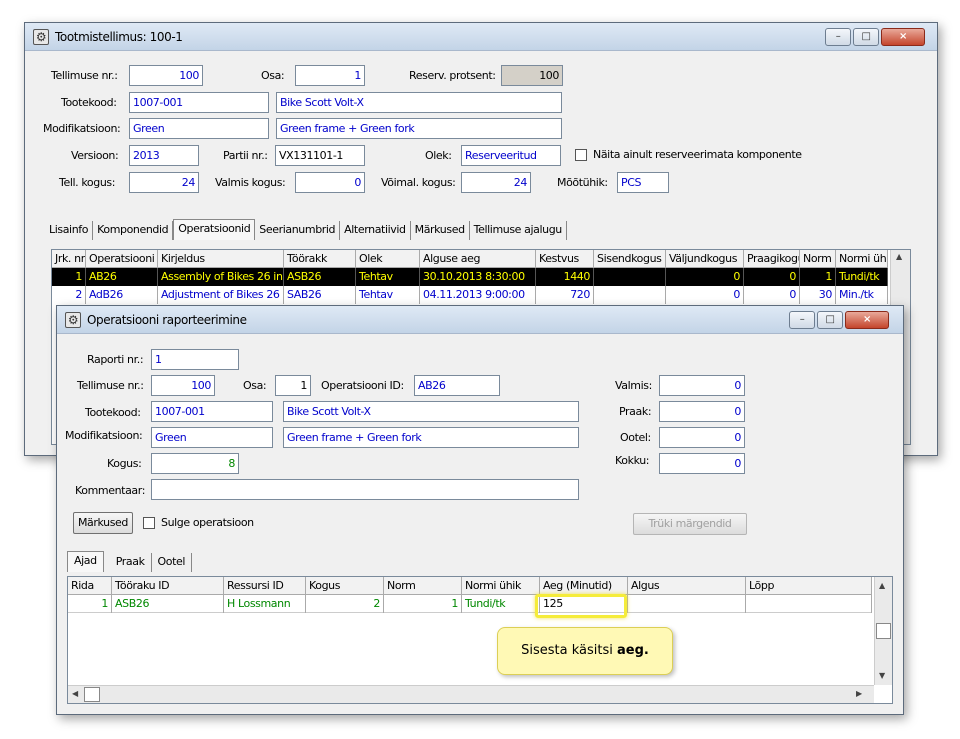 The height and width of the screenshot is (739, 960). Describe the element at coordinates (245, 155) in the screenshot. I see `batch-label: Partii nr.:` at that location.